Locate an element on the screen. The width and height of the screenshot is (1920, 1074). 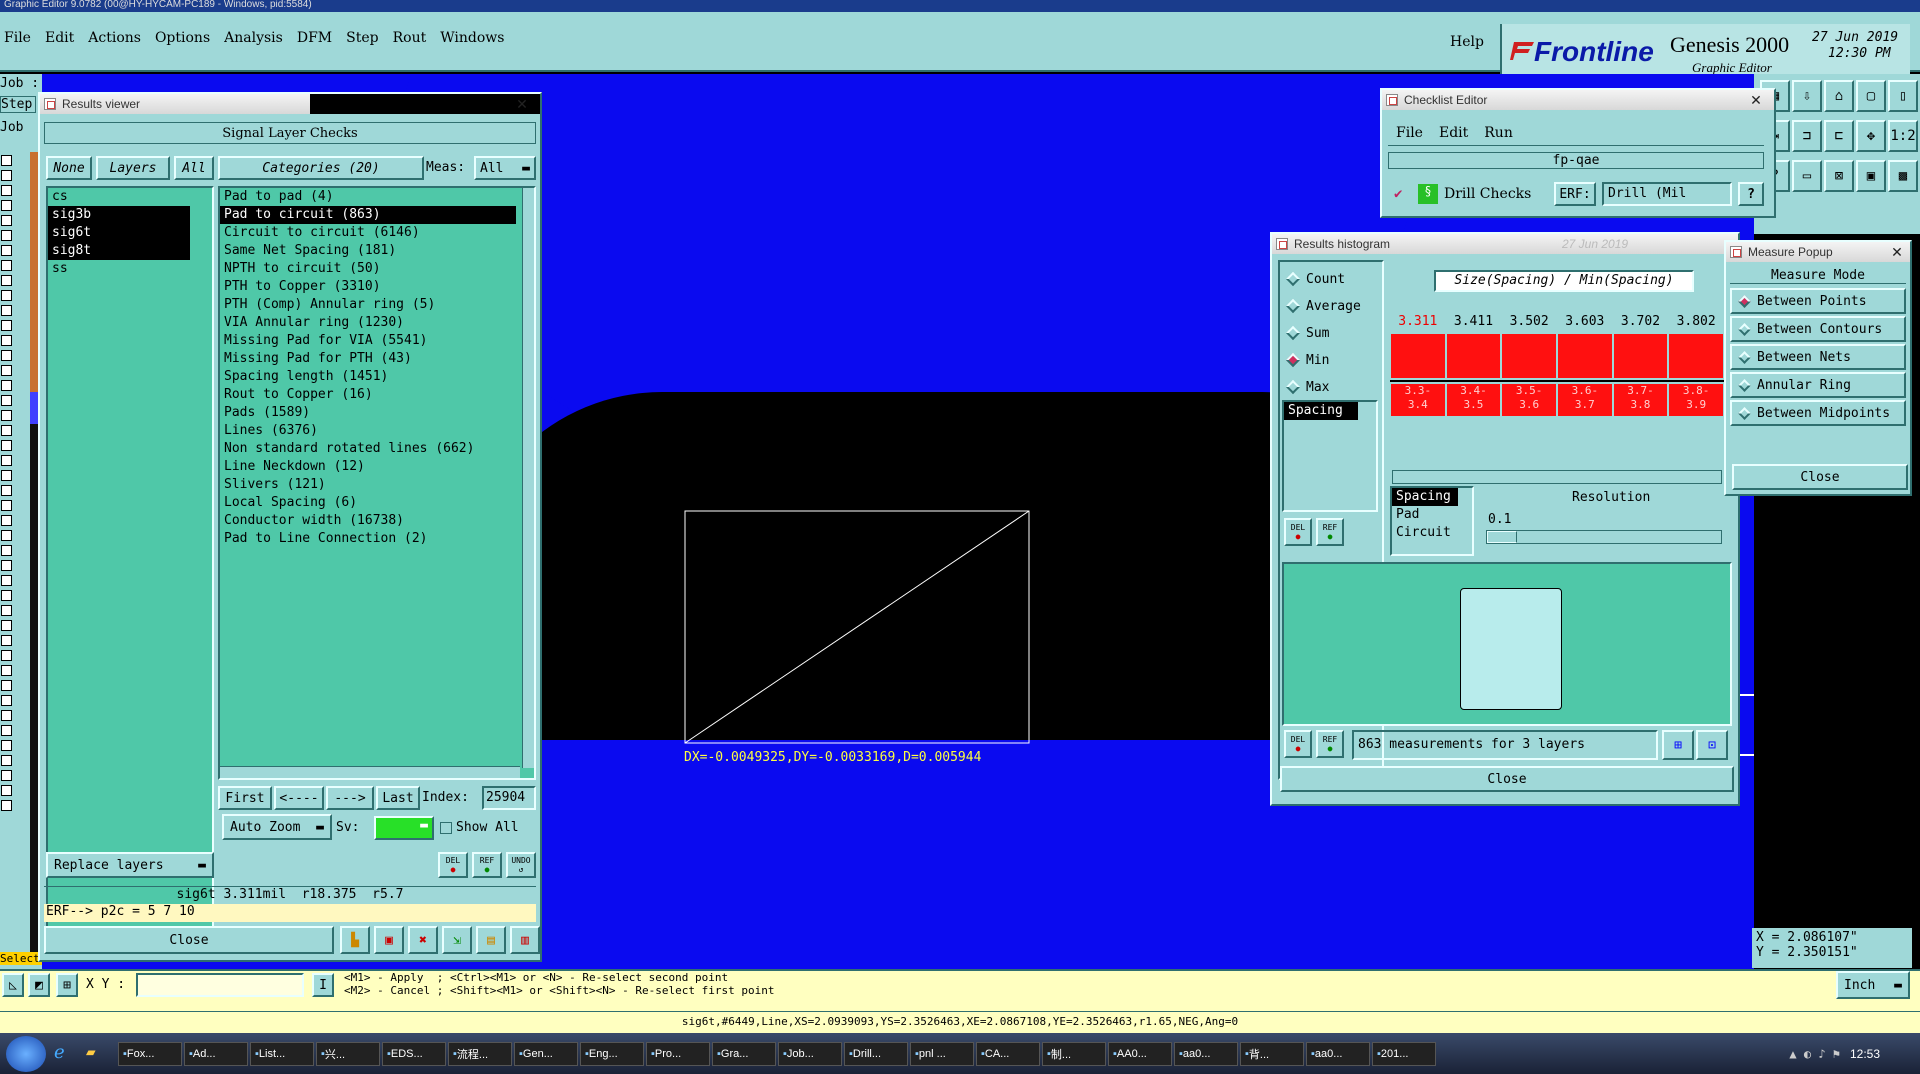
type-item: Circuit is located at coordinates (1432, 533).